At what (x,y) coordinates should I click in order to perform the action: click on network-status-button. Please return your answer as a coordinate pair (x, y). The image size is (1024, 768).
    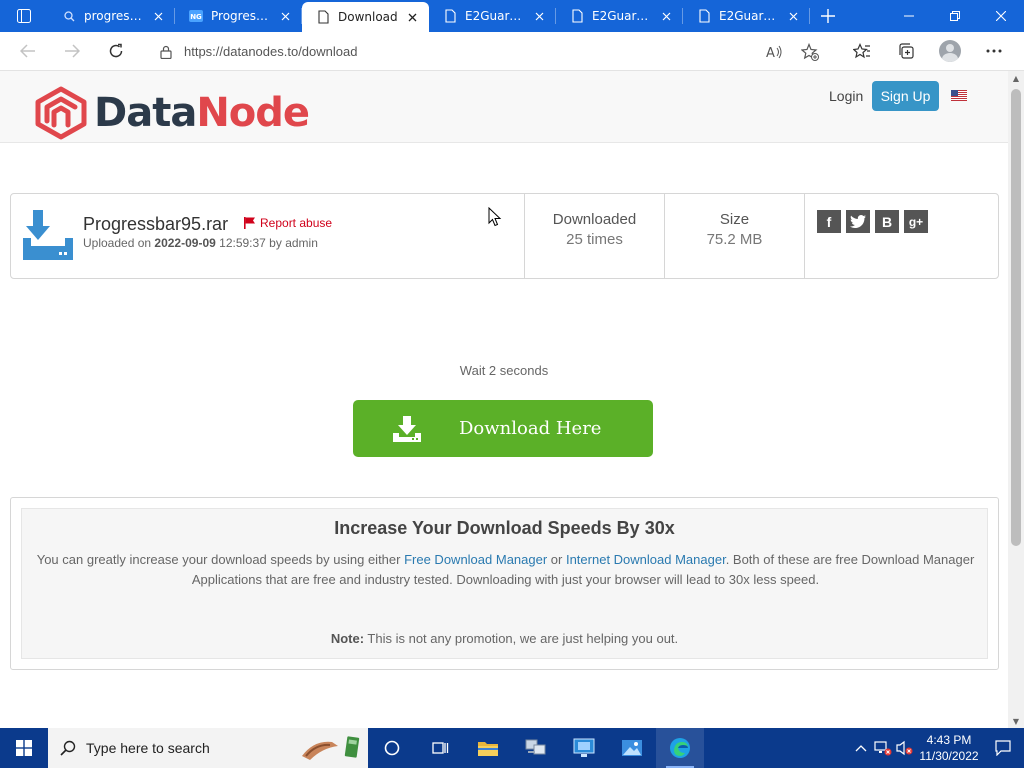
    Looking at the image, I should click on (883, 748).